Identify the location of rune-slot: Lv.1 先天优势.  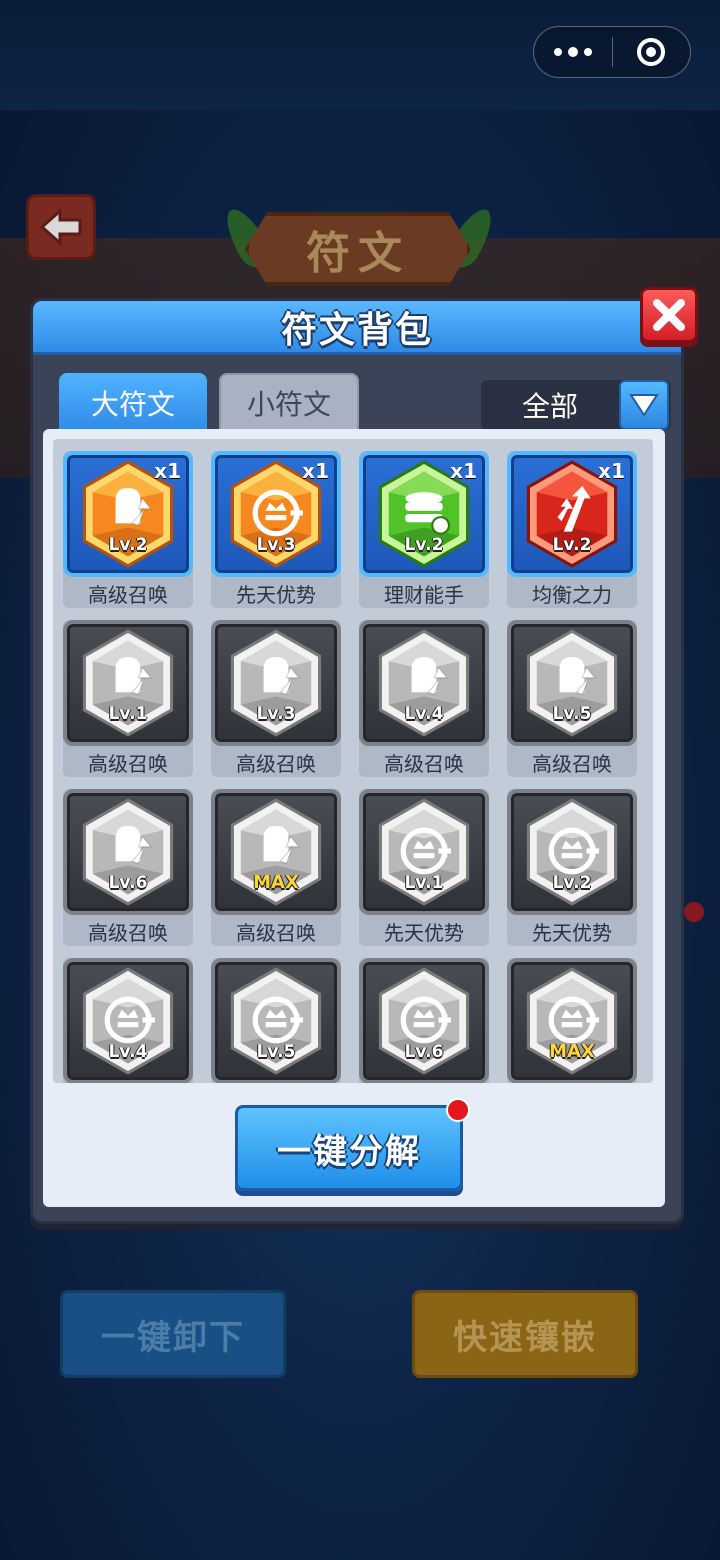
(424, 867).